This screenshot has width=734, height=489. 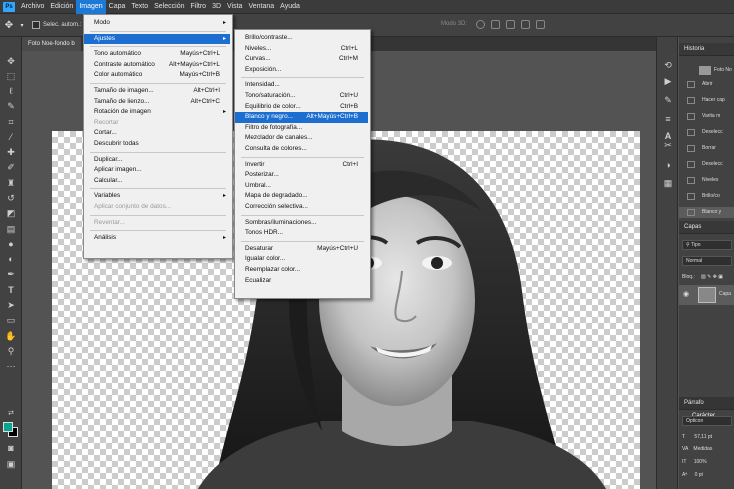 What do you see at coordinates (11, 274) in the screenshot?
I see `pen-tool-icon: ✒` at bounding box center [11, 274].